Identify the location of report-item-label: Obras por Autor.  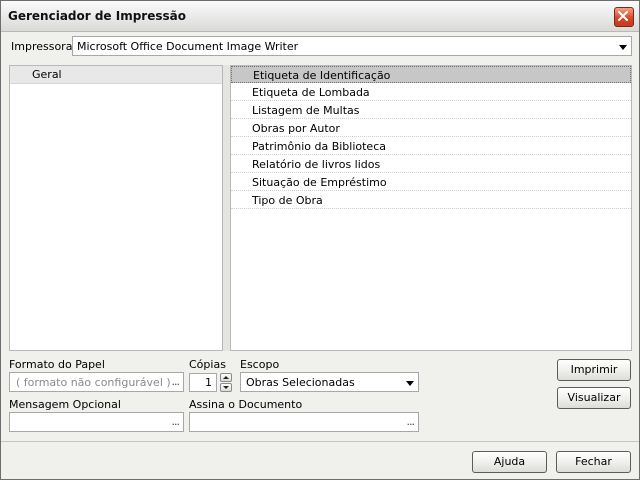
(296, 128).